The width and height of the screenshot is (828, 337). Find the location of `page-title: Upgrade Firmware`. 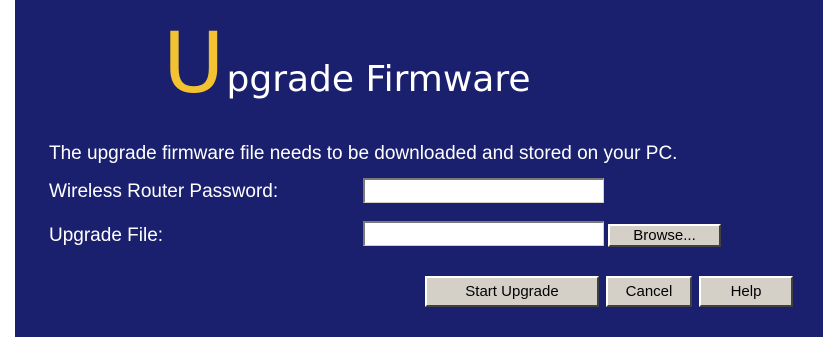

page-title: Upgrade Firmware is located at coordinates (346, 63).